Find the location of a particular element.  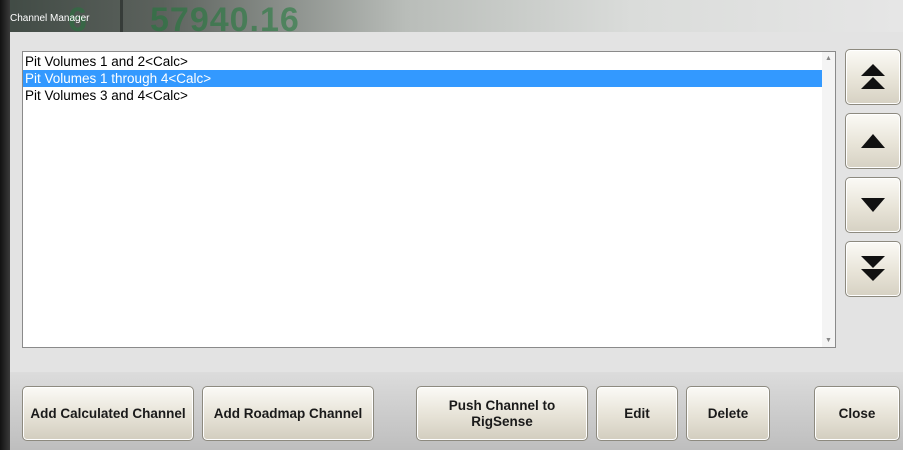

move-to-top-button is located at coordinates (873, 77).